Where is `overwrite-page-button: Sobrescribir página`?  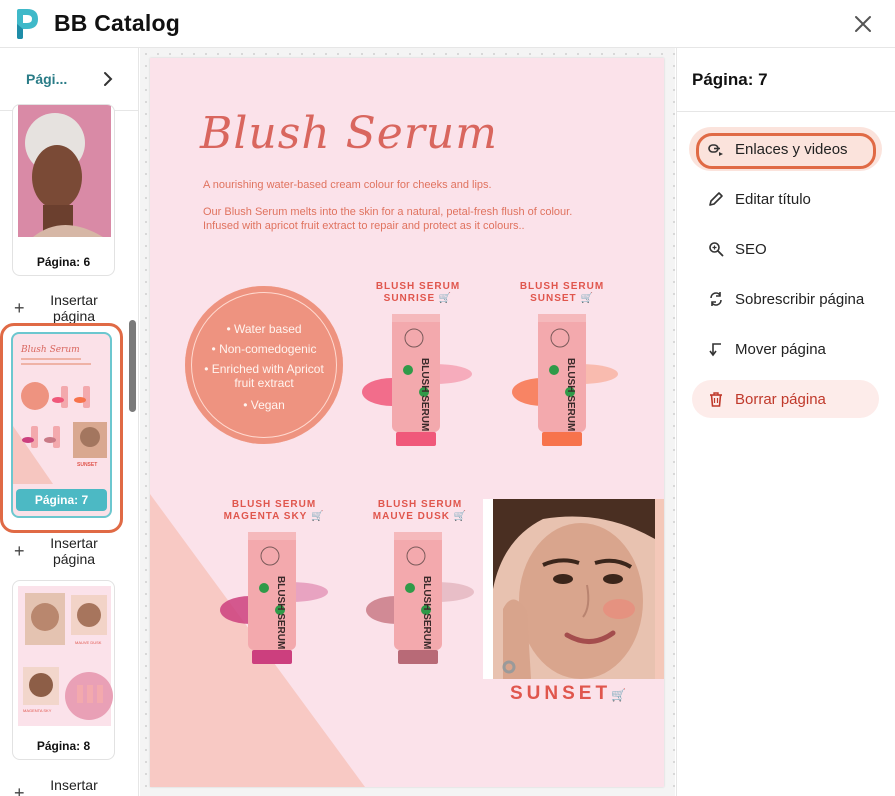 overwrite-page-button: Sobrescribir página is located at coordinates (785, 299).